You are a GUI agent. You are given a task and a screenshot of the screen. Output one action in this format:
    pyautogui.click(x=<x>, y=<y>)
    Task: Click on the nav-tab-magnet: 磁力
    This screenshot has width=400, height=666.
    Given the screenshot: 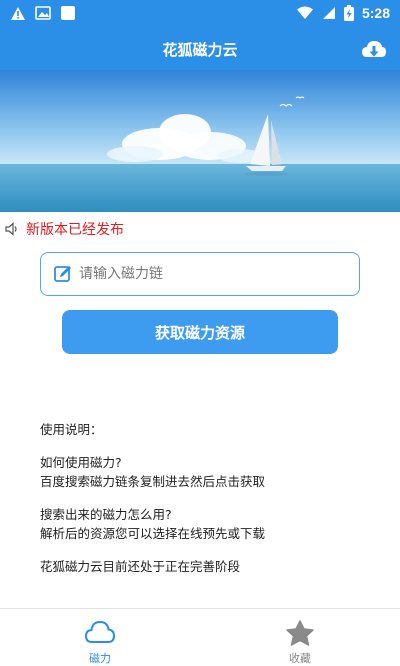 What is the action you would take?
    pyautogui.click(x=100, y=637)
    